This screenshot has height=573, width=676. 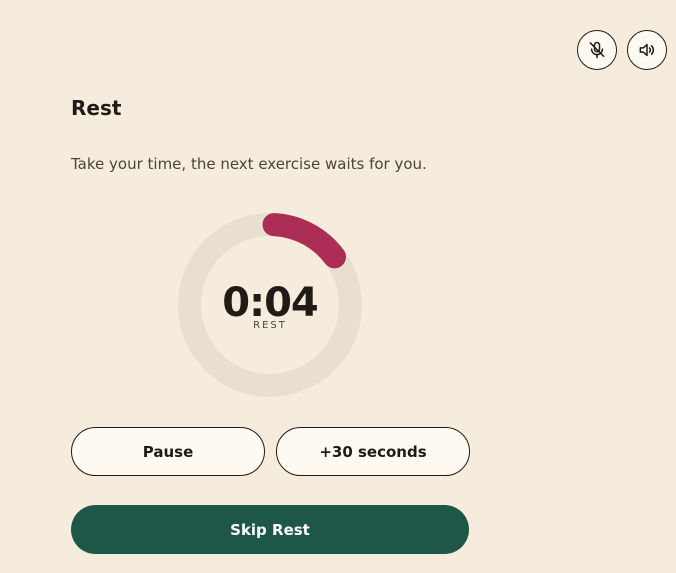 I want to click on rest-timer: 0:04 REST, so click(x=270, y=305).